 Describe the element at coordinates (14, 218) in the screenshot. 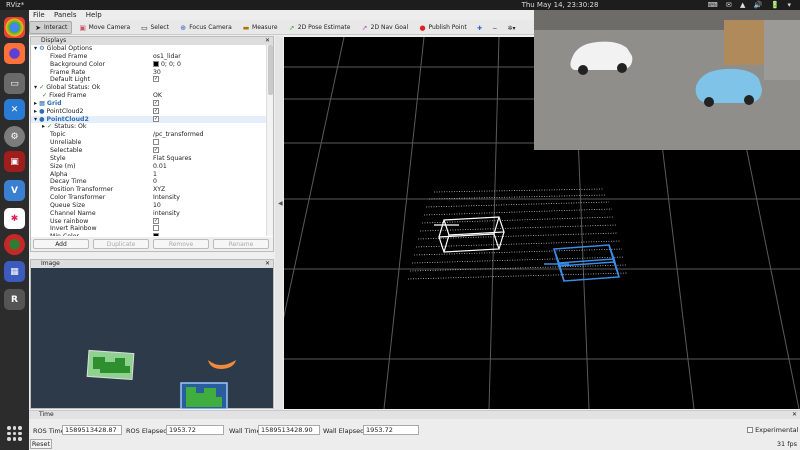

I see `slack-icon: ✱` at that location.